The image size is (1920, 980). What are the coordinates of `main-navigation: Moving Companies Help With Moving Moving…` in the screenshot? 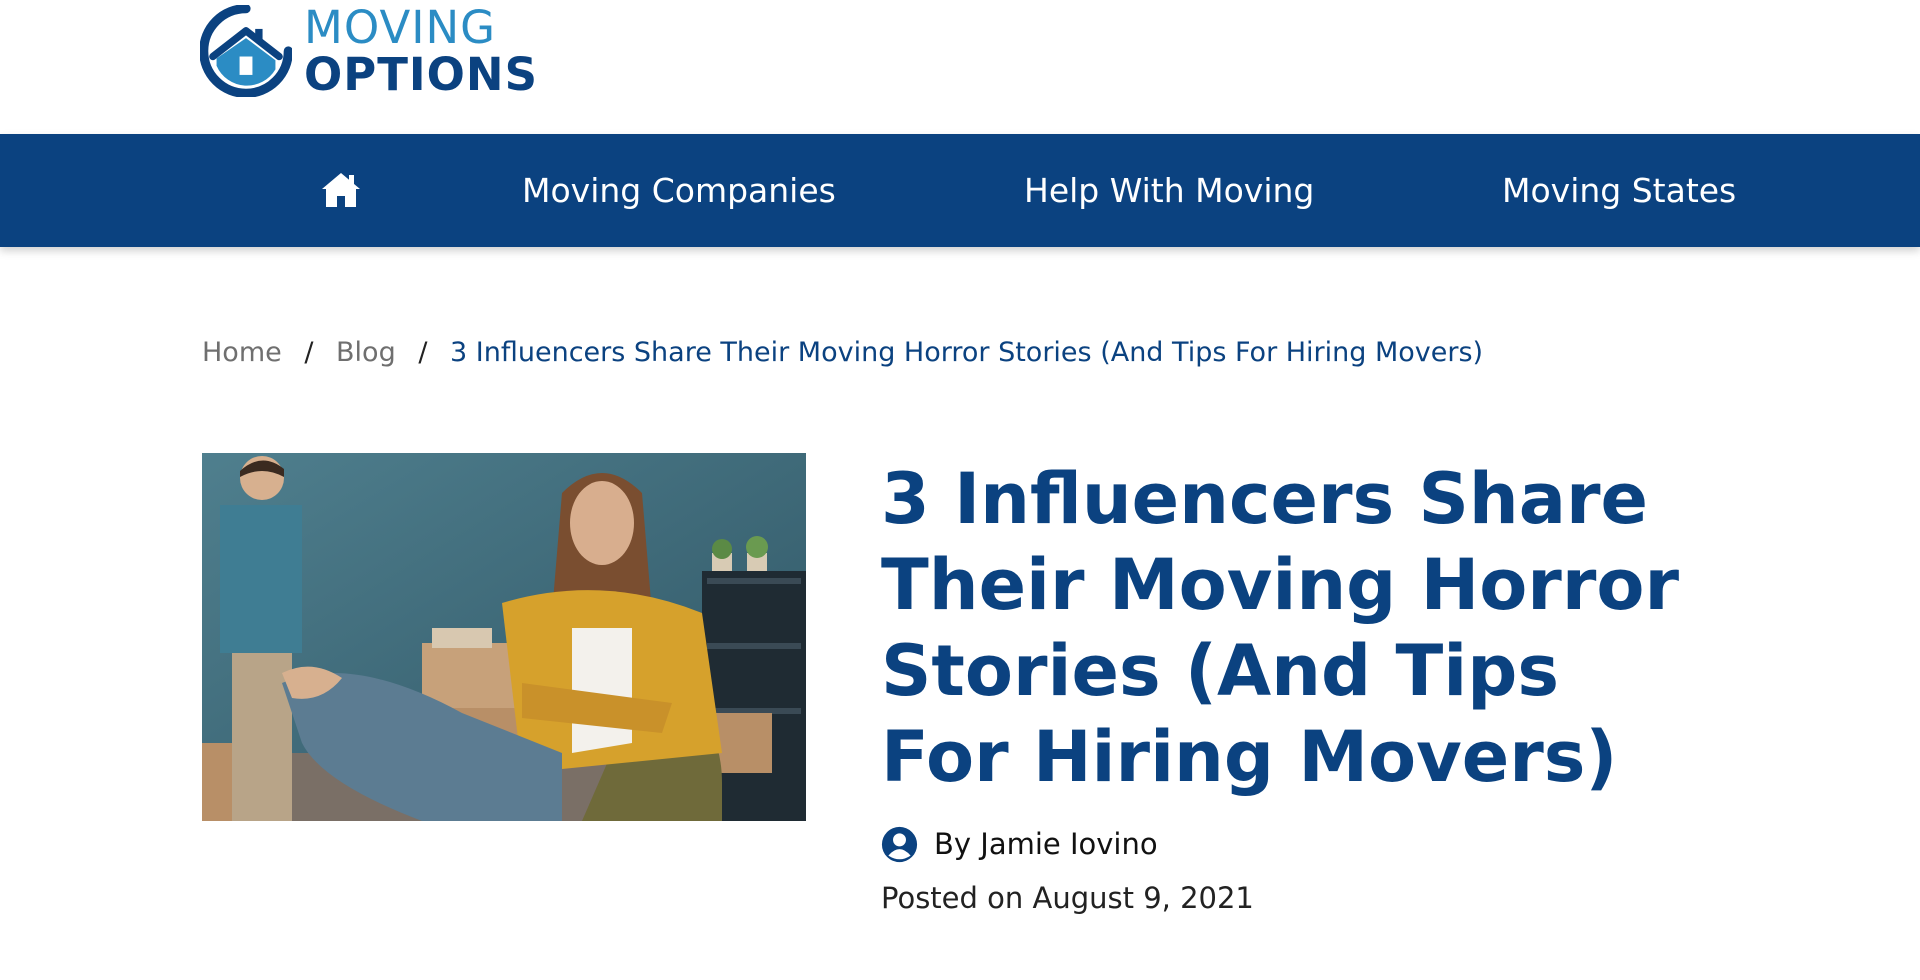 It's located at (960, 190).